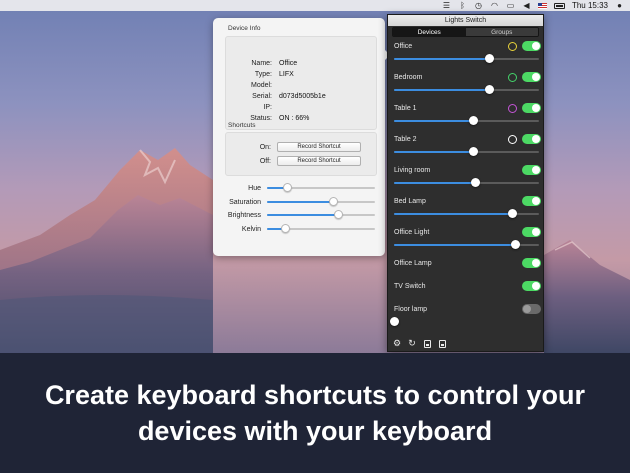 This screenshot has width=630, height=473. What do you see at coordinates (542, 5) in the screenshot?
I see `us-flag-icon` at bounding box center [542, 5].